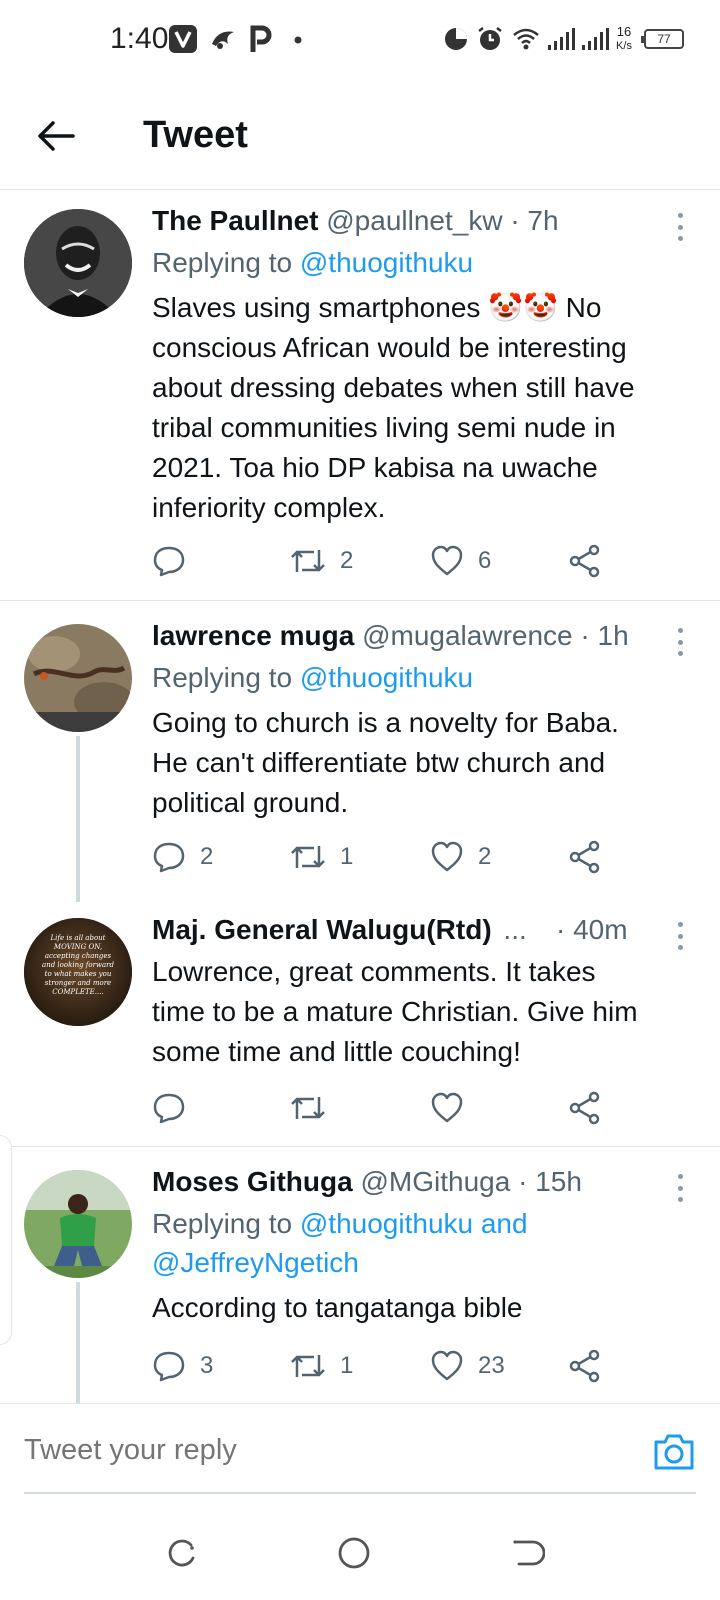 Image resolution: width=720 pixels, height=1600 pixels. I want to click on retweet-button: 2, so click(321, 561).